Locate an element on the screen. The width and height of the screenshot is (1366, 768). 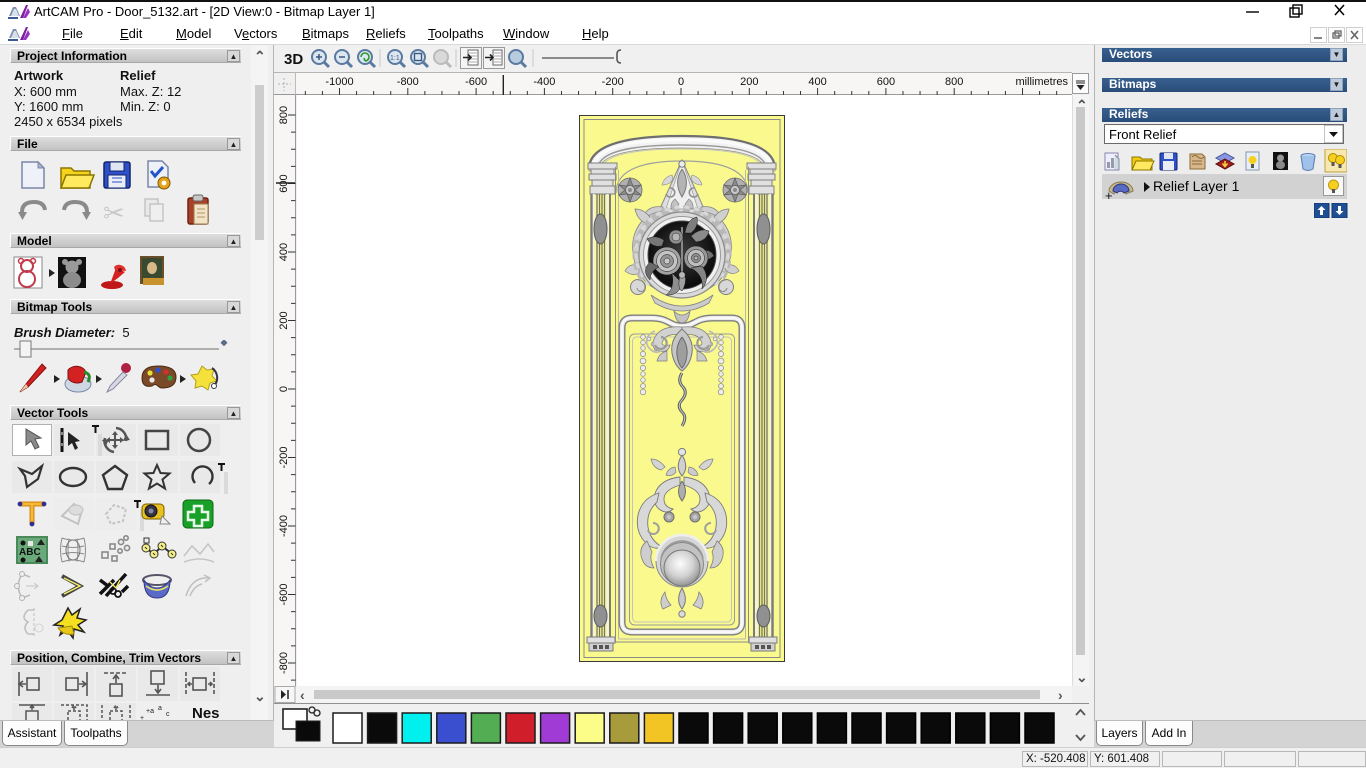
svg-text: ABC is located at coordinates (30, 552).